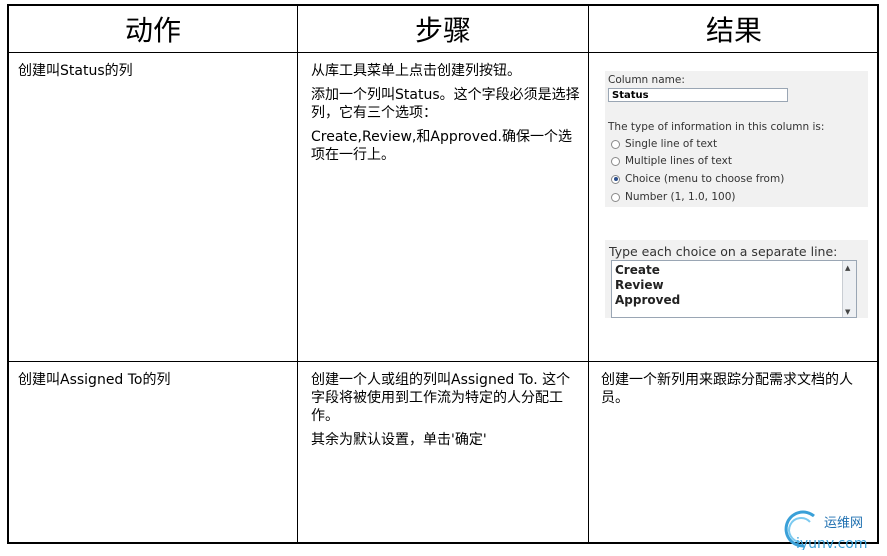 Image resolution: width=887 pixels, height=556 pixels. Describe the element at coordinates (637, 270) in the screenshot. I see `choice-line: Create` at that location.